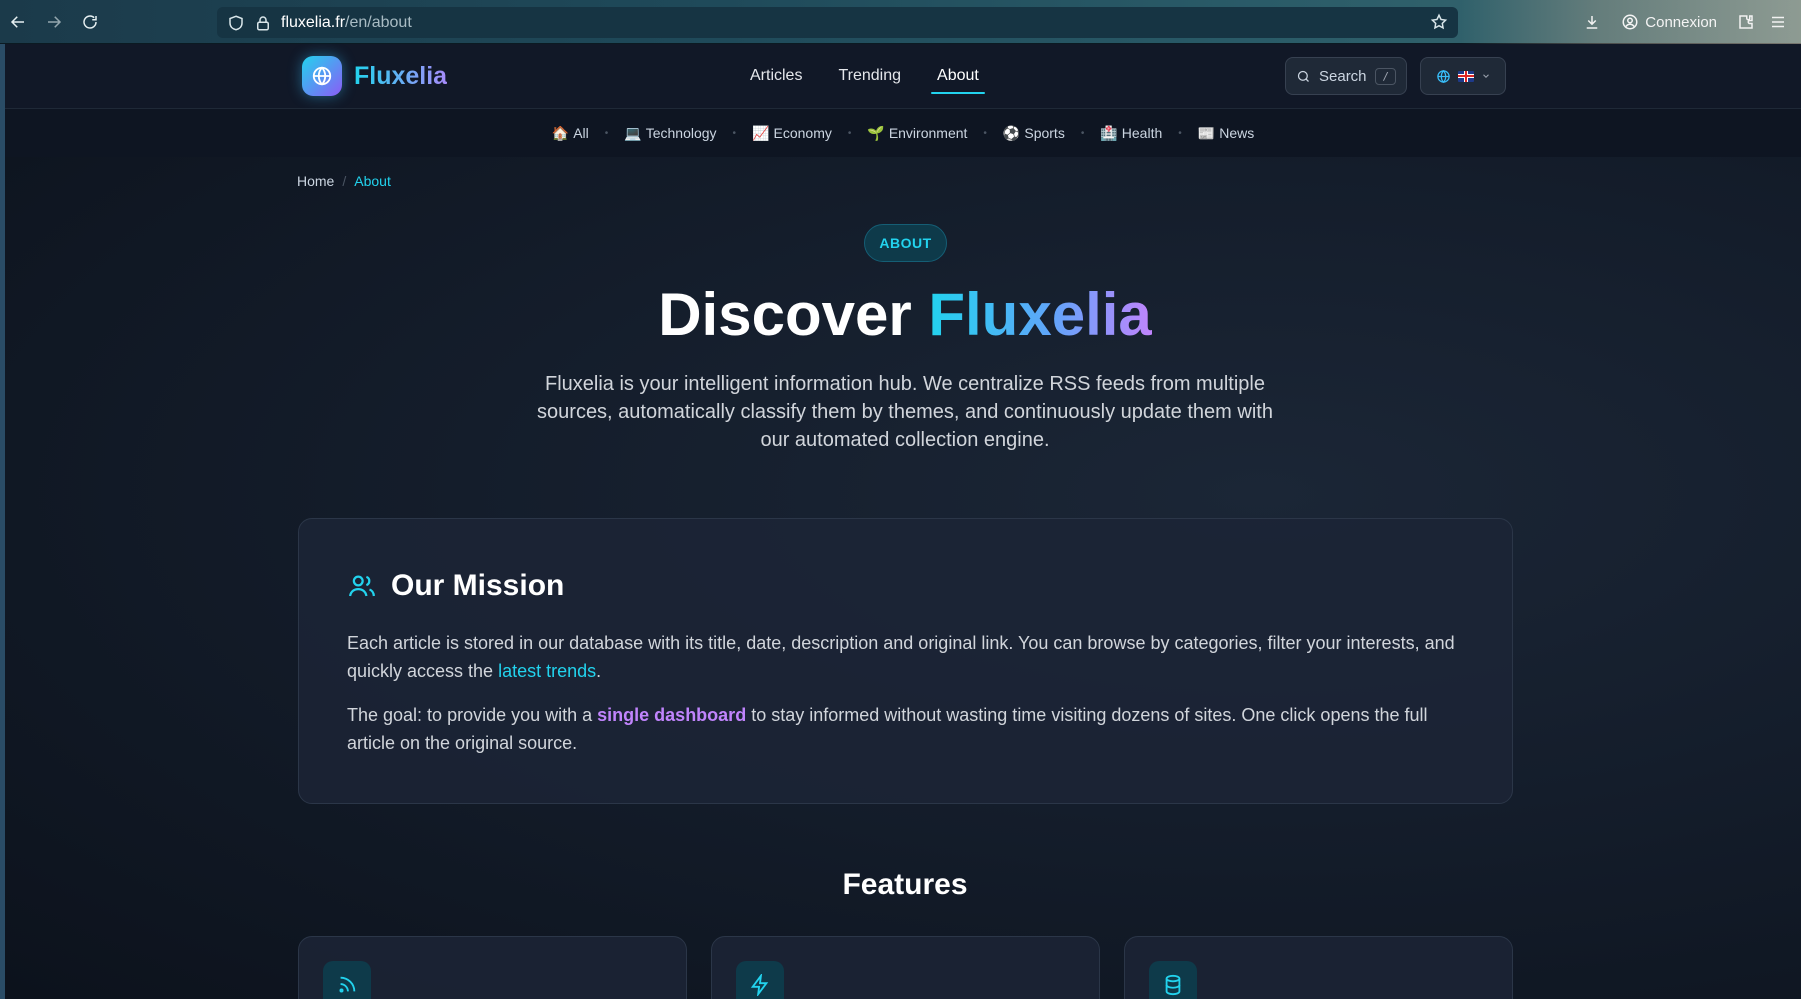 This screenshot has width=1801, height=999. I want to click on category-label: News, so click(1237, 133).